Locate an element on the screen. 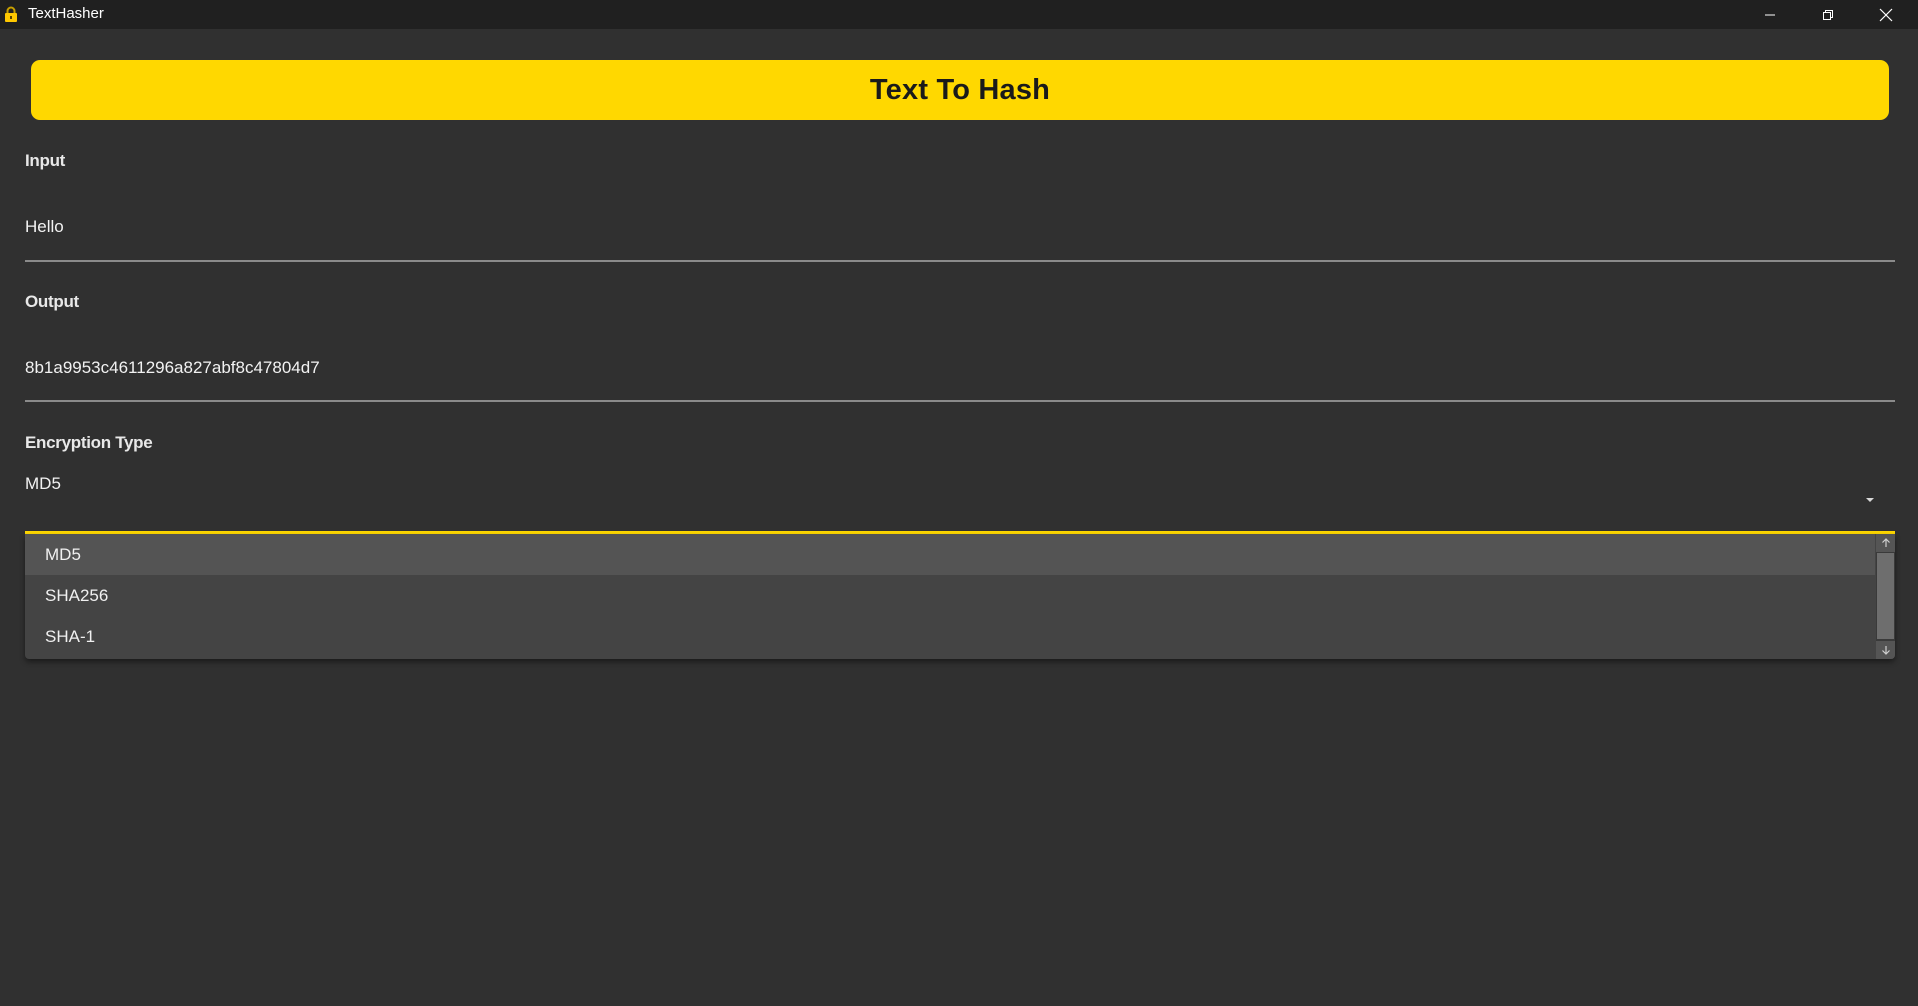 The height and width of the screenshot is (1006, 1918). arrow-up-icon is located at coordinates (1885, 542).